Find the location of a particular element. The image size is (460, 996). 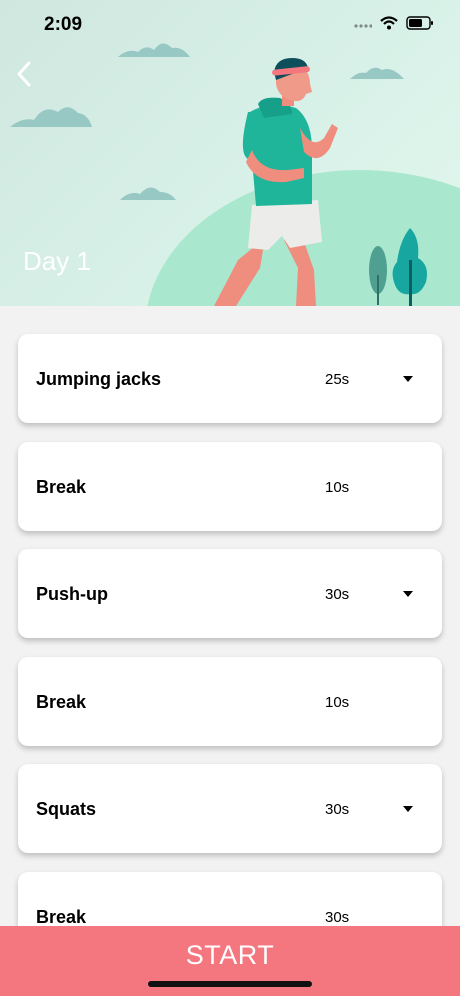

signal-icon is located at coordinates (363, 26).